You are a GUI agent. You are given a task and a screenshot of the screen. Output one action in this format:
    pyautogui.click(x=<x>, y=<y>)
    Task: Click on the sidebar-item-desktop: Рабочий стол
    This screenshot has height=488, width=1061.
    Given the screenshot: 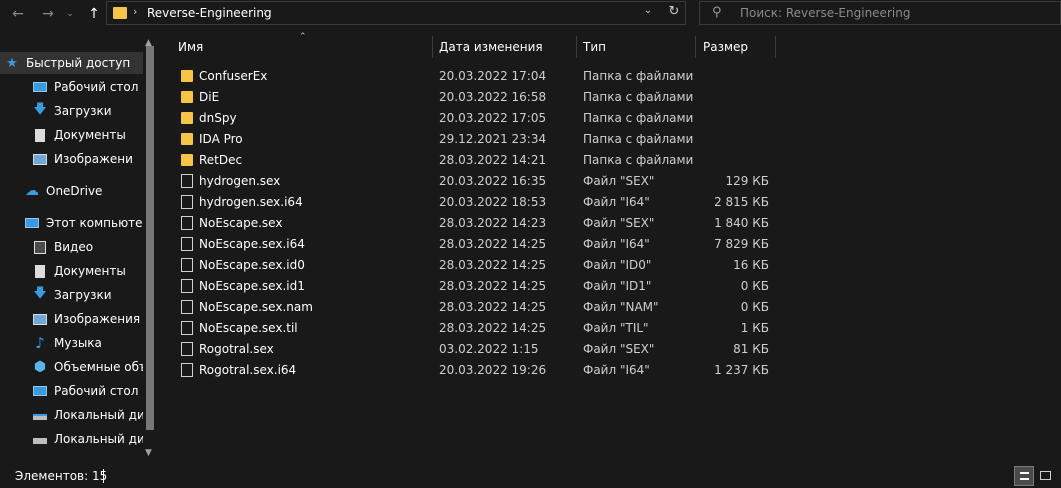 What is the action you would take?
    pyautogui.click(x=78, y=391)
    